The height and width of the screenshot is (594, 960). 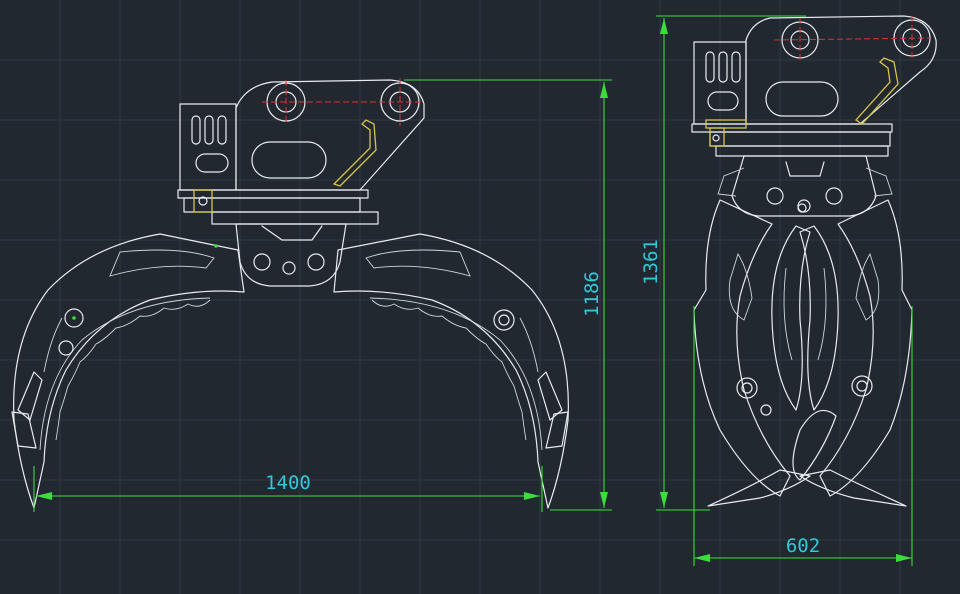 I want to click on dimension-text-602: 602, so click(x=803, y=546).